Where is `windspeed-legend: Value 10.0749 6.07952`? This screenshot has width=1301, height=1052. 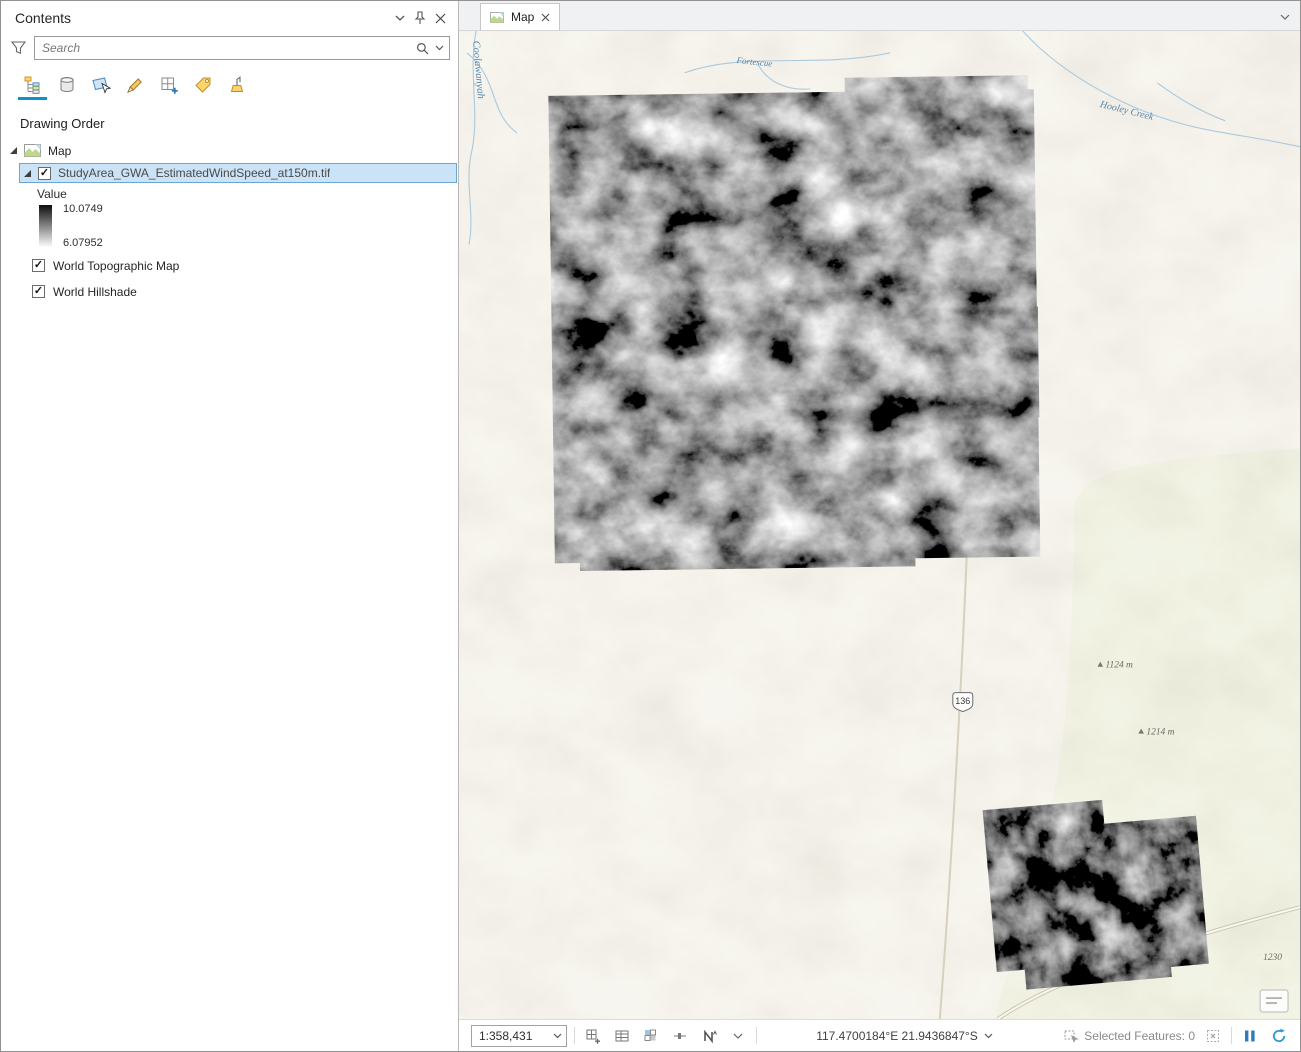 windspeed-legend: Value 10.0749 6.07952 is located at coordinates (247, 218).